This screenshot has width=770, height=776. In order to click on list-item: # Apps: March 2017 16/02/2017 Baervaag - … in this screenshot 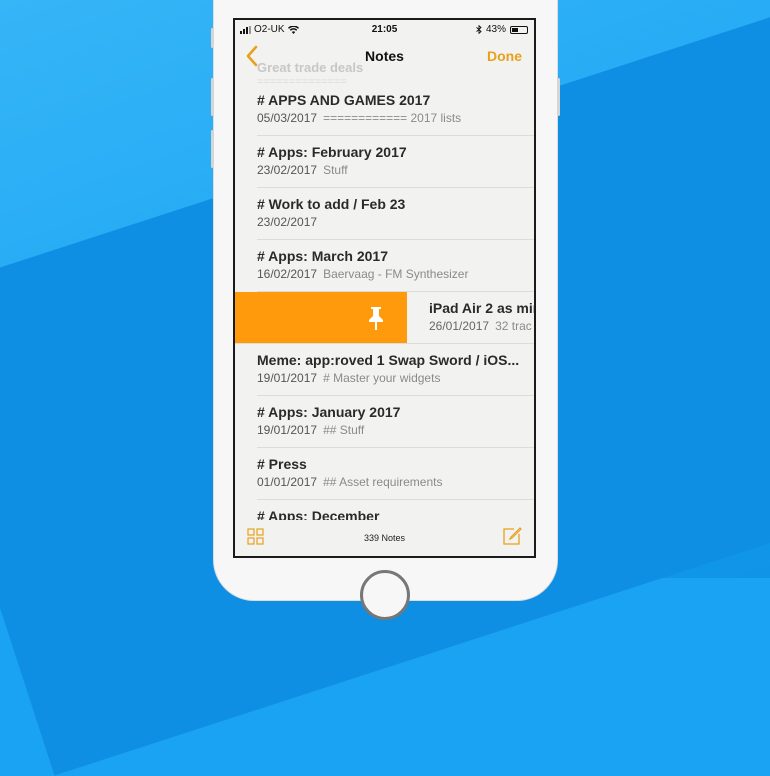, I will do `click(395, 266)`.